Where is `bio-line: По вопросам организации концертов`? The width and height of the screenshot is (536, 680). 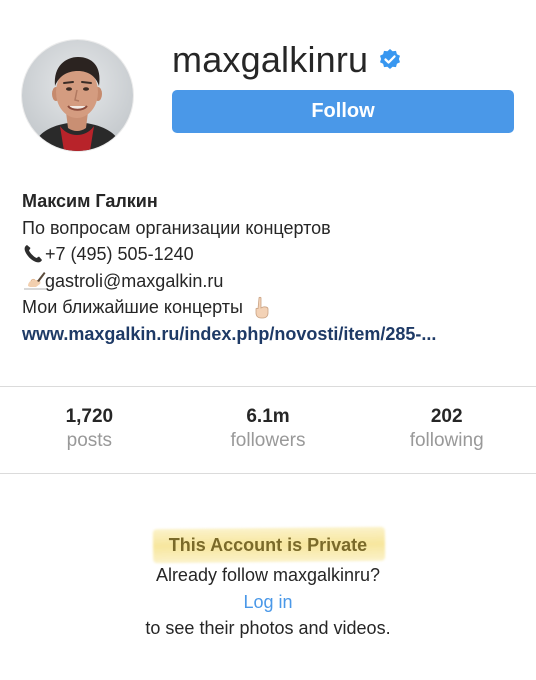 bio-line: По вопросам организации концертов is located at coordinates (176, 227).